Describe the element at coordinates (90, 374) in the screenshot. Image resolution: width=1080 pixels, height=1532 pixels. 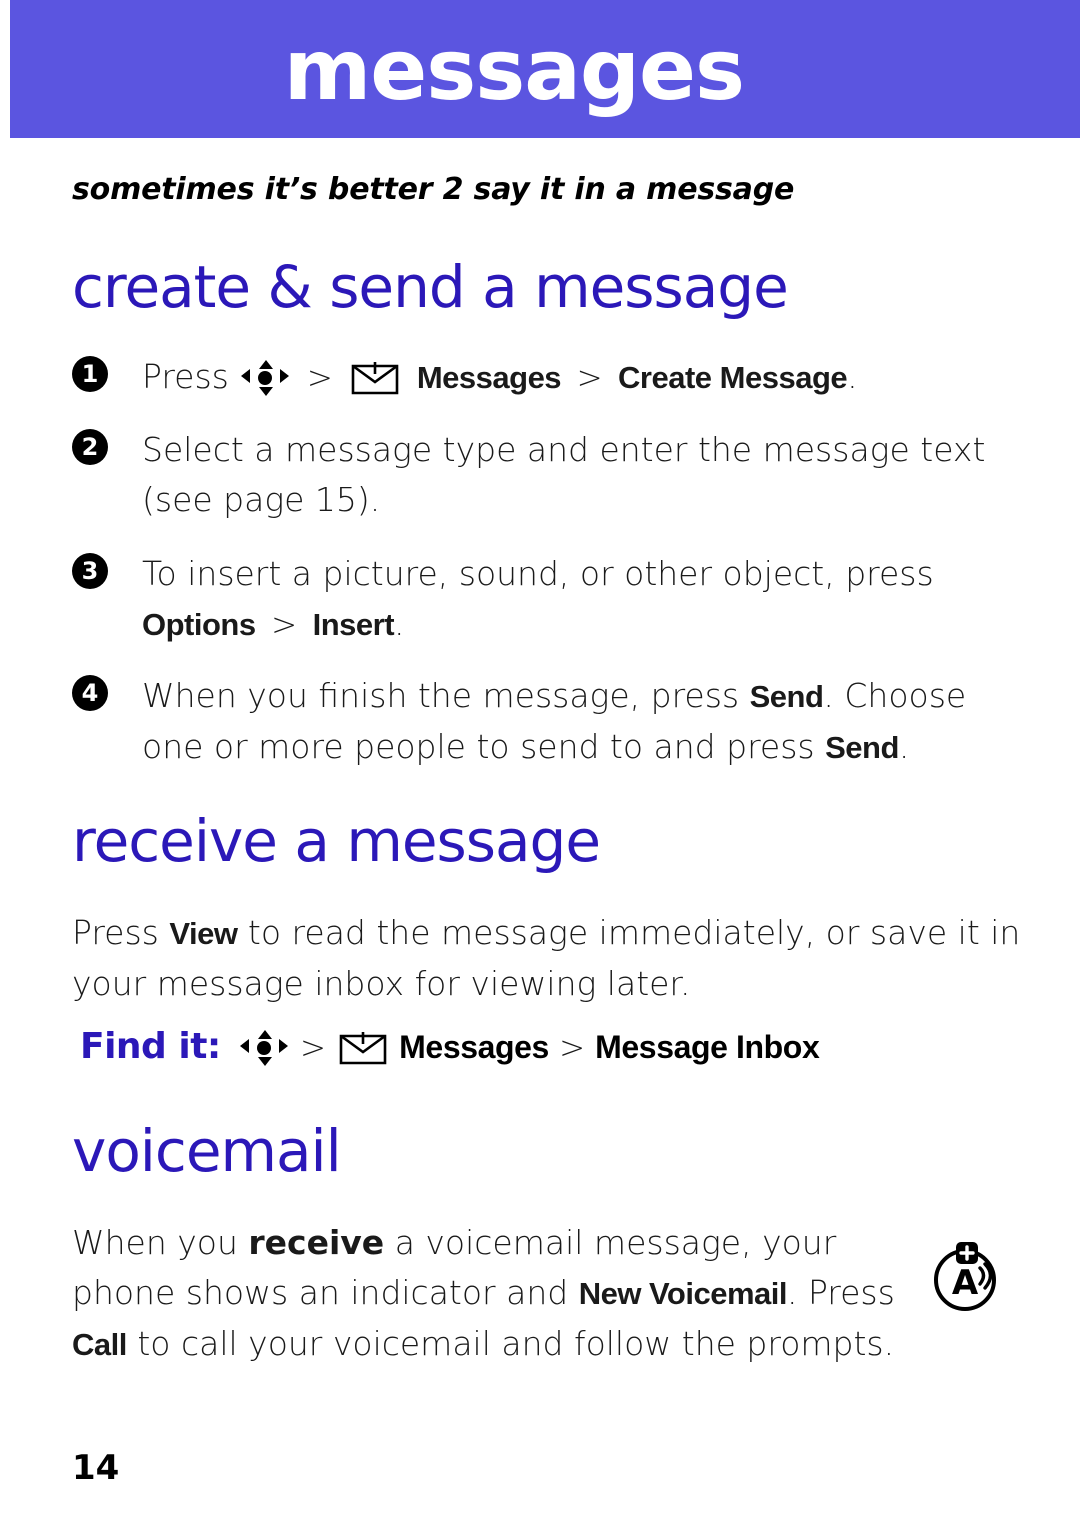
I see `step-number-badge: 1` at that location.